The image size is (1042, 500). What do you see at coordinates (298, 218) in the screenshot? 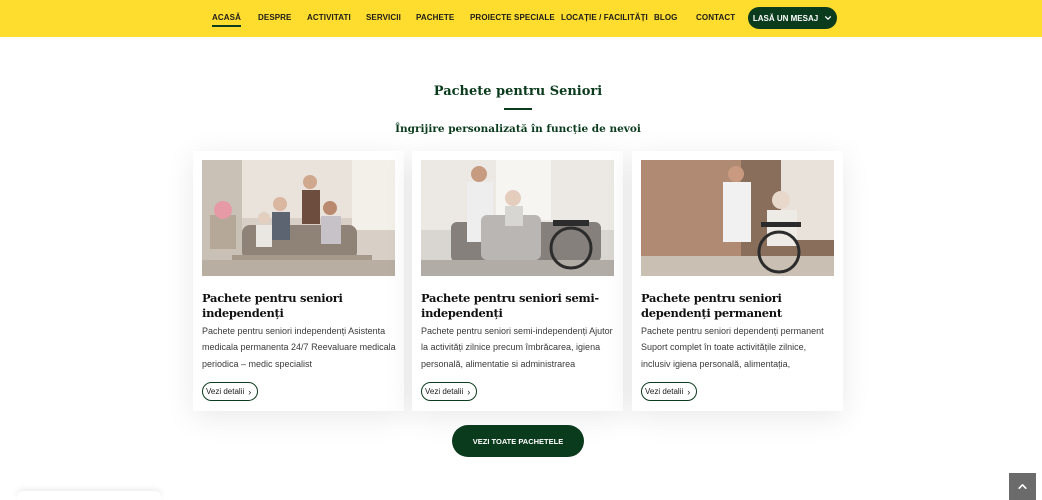
I see `card-image-seniors-living-room` at bounding box center [298, 218].